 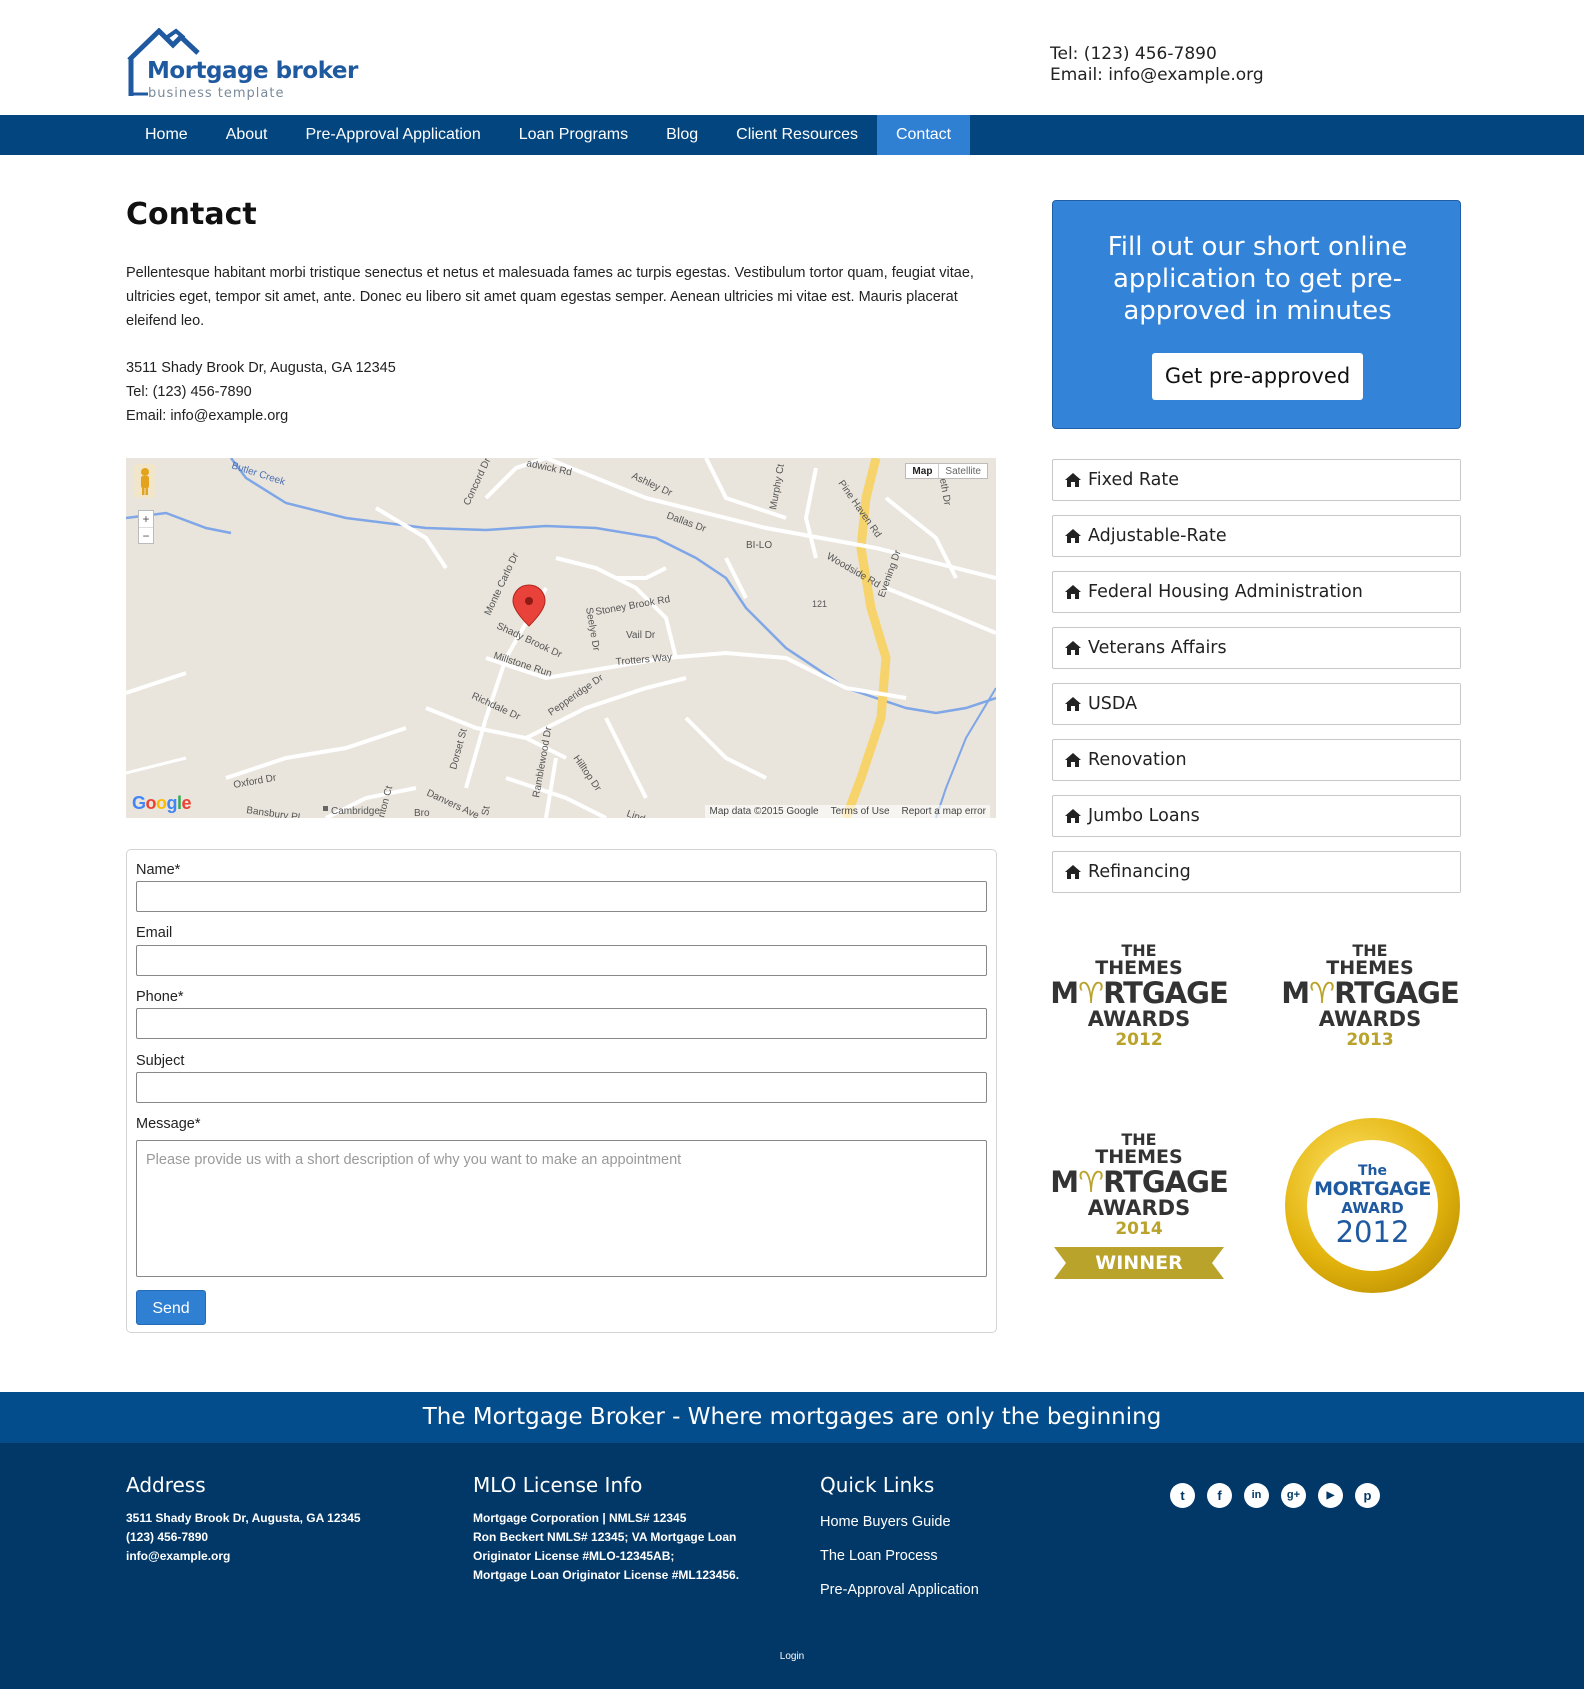 What do you see at coordinates (558, 1485) in the screenshot?
I see `footer-license-title: MLO License Info` at bounding box center [558, 1485].